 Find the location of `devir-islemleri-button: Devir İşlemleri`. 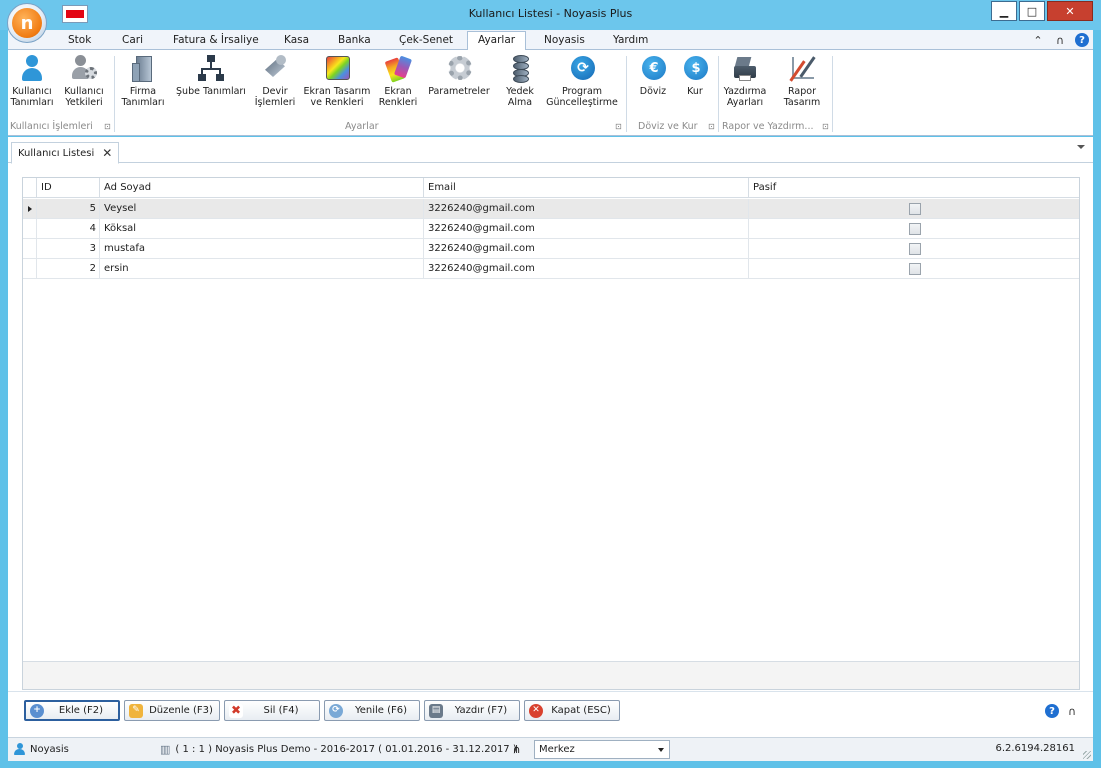

devir-islemleri-button: Devir İşlemleri is located at coordinates (275, 80).